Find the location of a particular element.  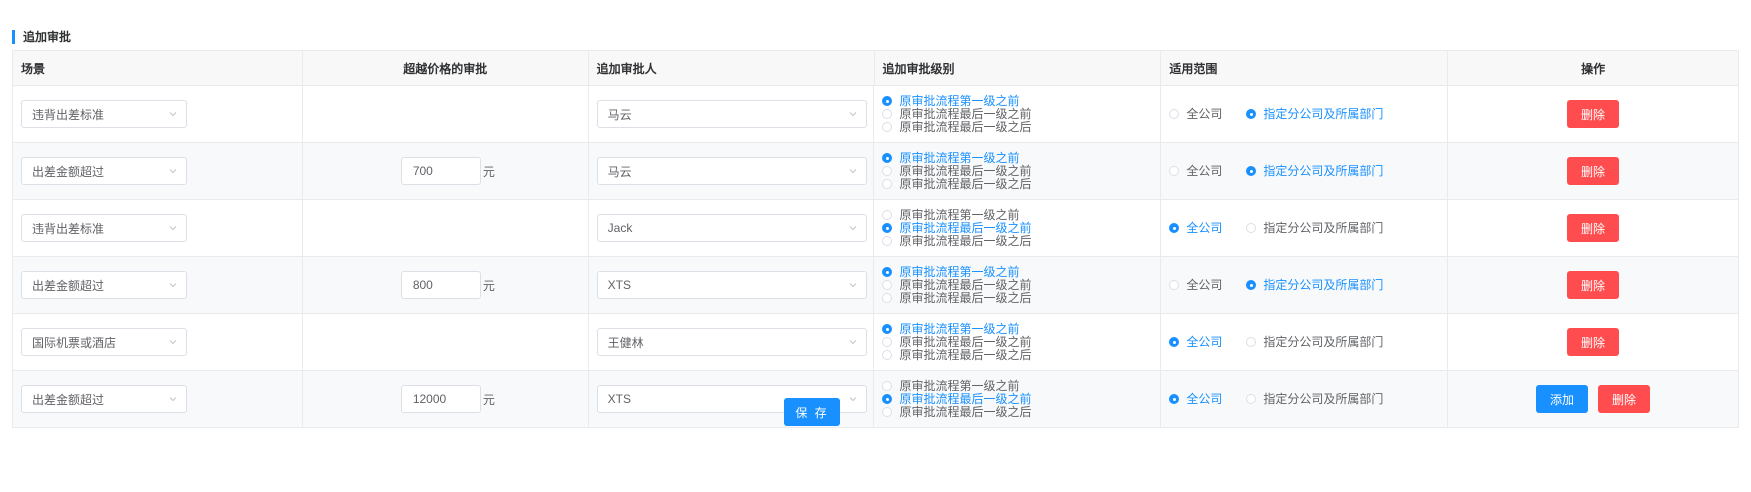

section-title: 追加审批 is located at coordinates (47, 37).